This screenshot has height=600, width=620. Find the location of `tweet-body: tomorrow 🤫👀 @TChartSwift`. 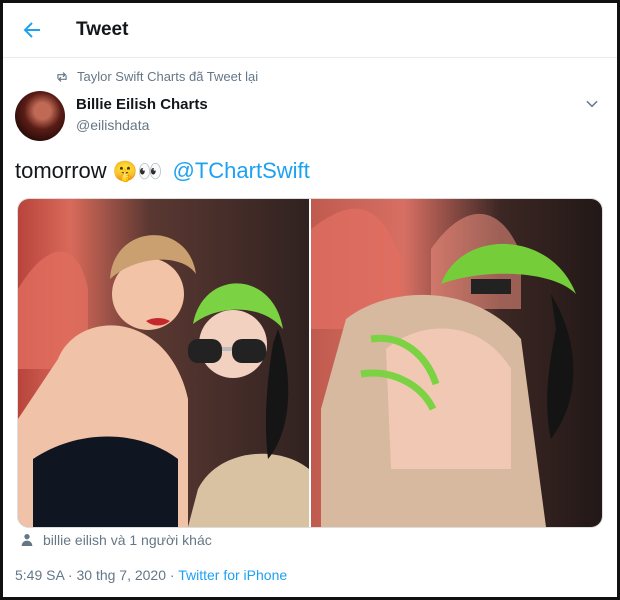

tweet-body: tomorrow 🤫👀 @TChartSwift is located at coordinates (162, 171).